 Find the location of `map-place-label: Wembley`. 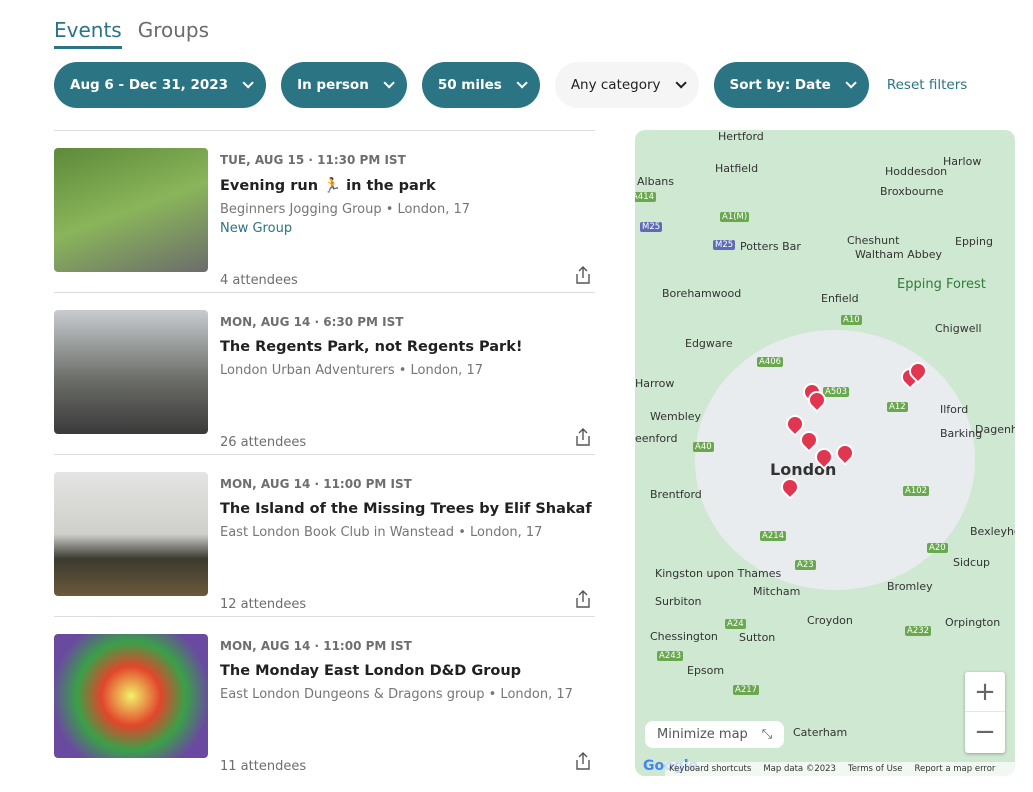

map-place-label: Wembley is located at coordinates (676, 416).